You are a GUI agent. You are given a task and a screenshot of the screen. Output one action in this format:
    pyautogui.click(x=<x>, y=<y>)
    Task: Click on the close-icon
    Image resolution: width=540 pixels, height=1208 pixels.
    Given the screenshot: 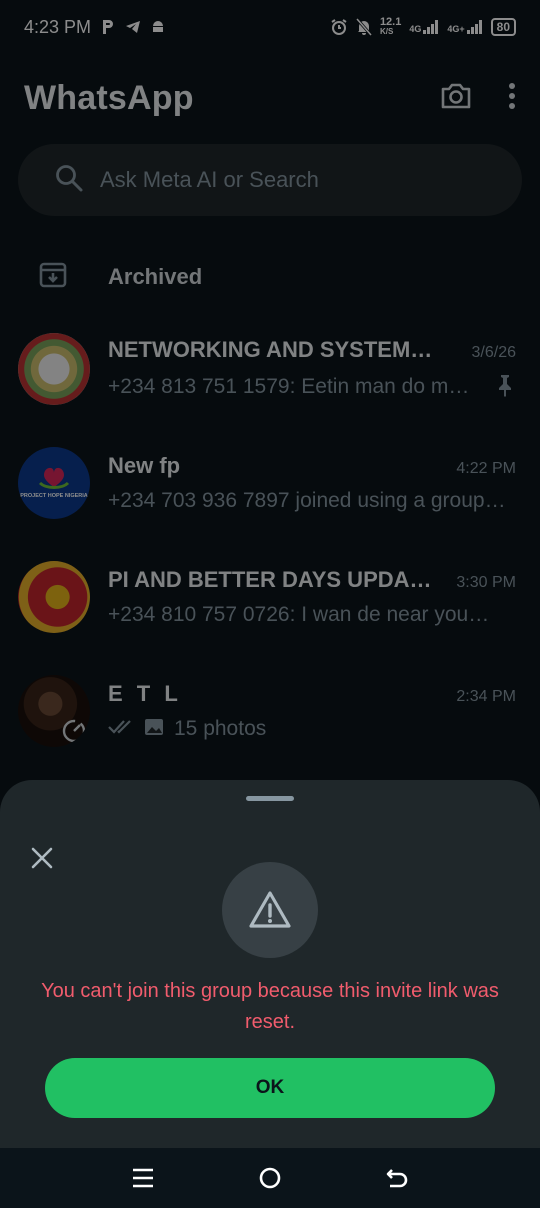 What is the action you would take?
    pyautogui.click(x=42, y=858)
    